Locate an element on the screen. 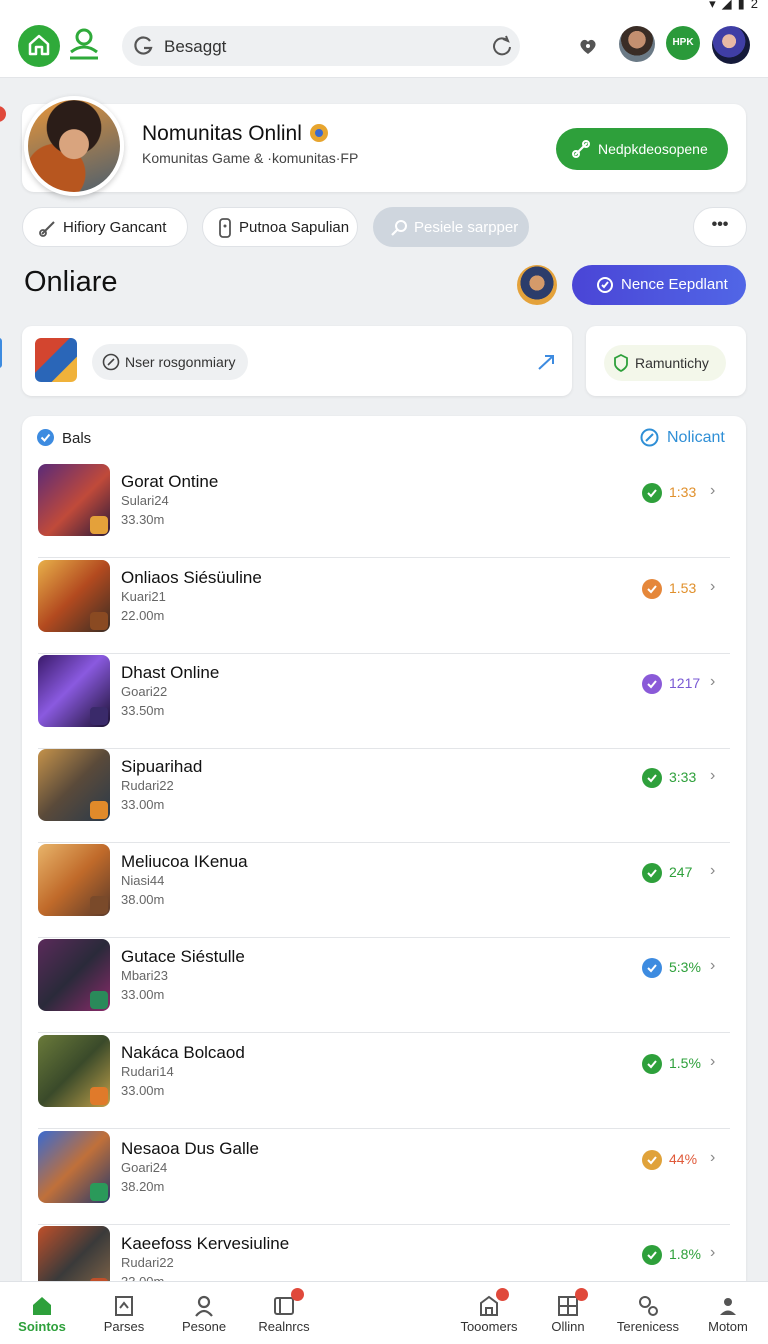 The width and height of the screenshot is (768, 1344). filter-pill: Nser rosgonmiary is located at coordinates (170, 362).